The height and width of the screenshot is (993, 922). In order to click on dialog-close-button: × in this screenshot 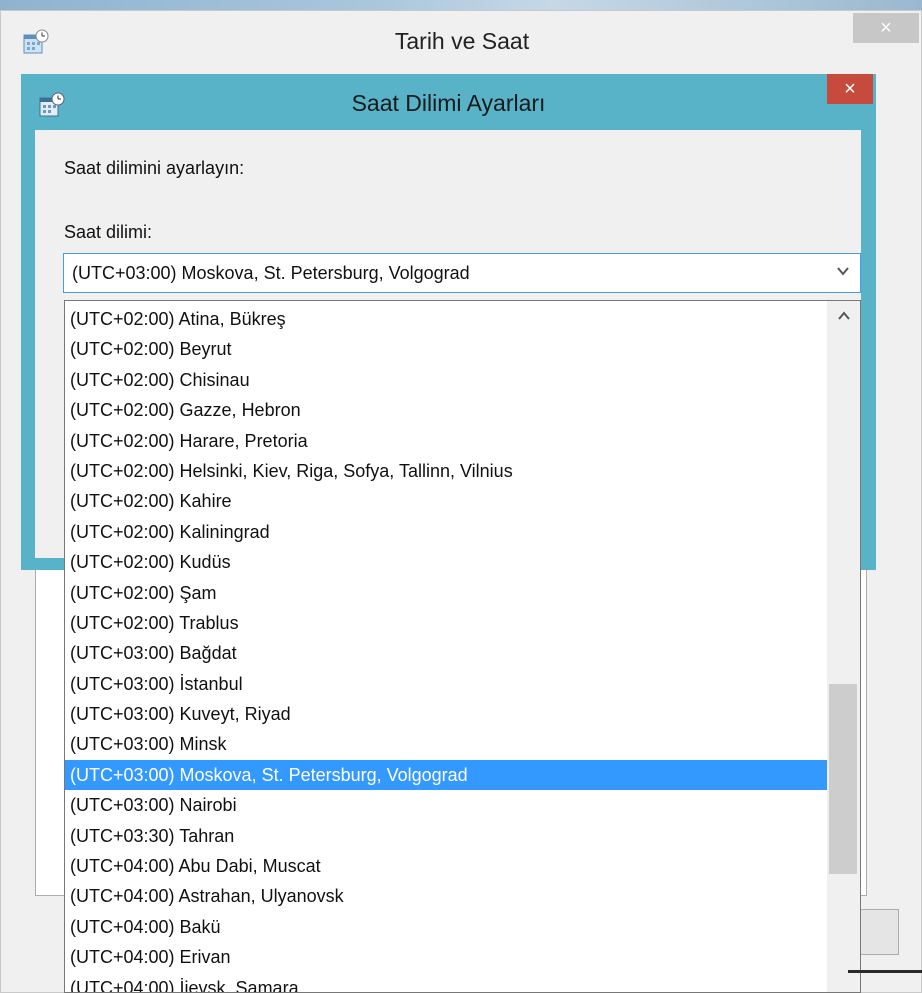, I will do `click(850, 89)`.